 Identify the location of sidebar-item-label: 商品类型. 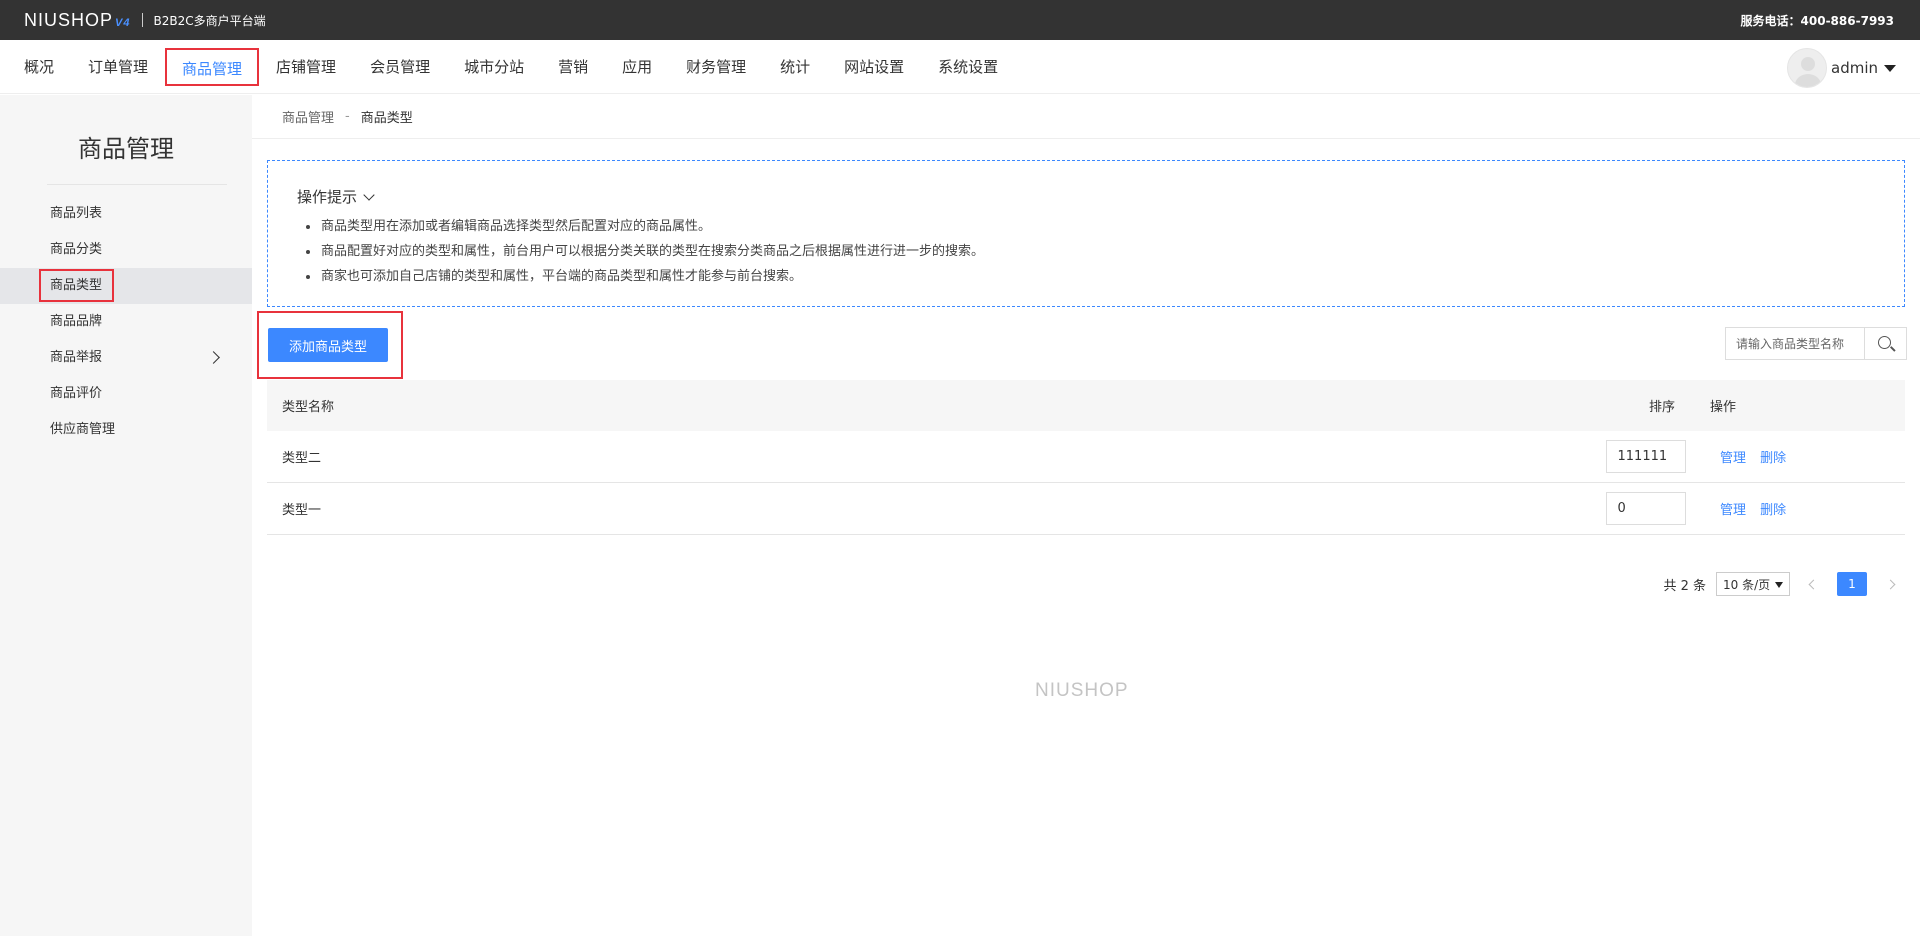
(77, 285).